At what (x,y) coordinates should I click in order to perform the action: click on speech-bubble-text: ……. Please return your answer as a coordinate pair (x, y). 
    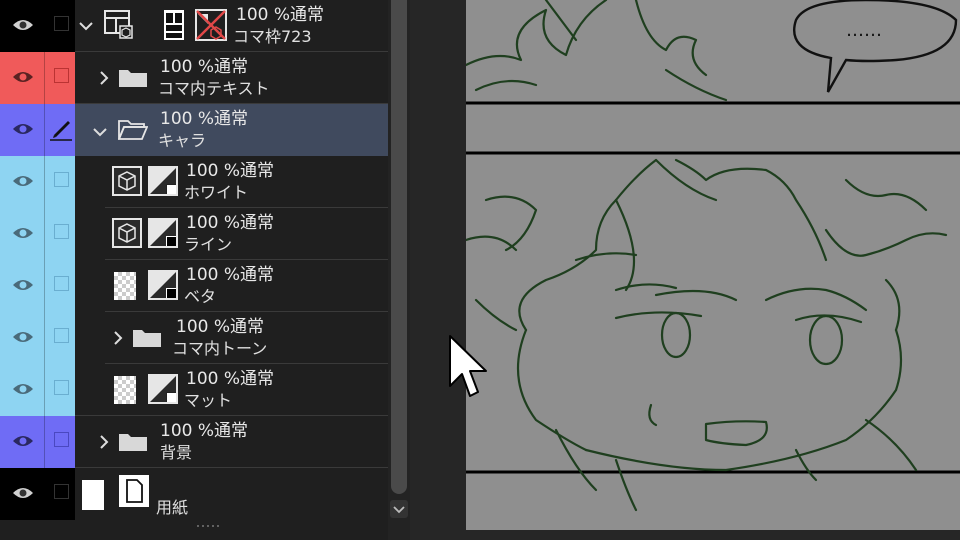
    Looking at the image, I should click on (864, 30).